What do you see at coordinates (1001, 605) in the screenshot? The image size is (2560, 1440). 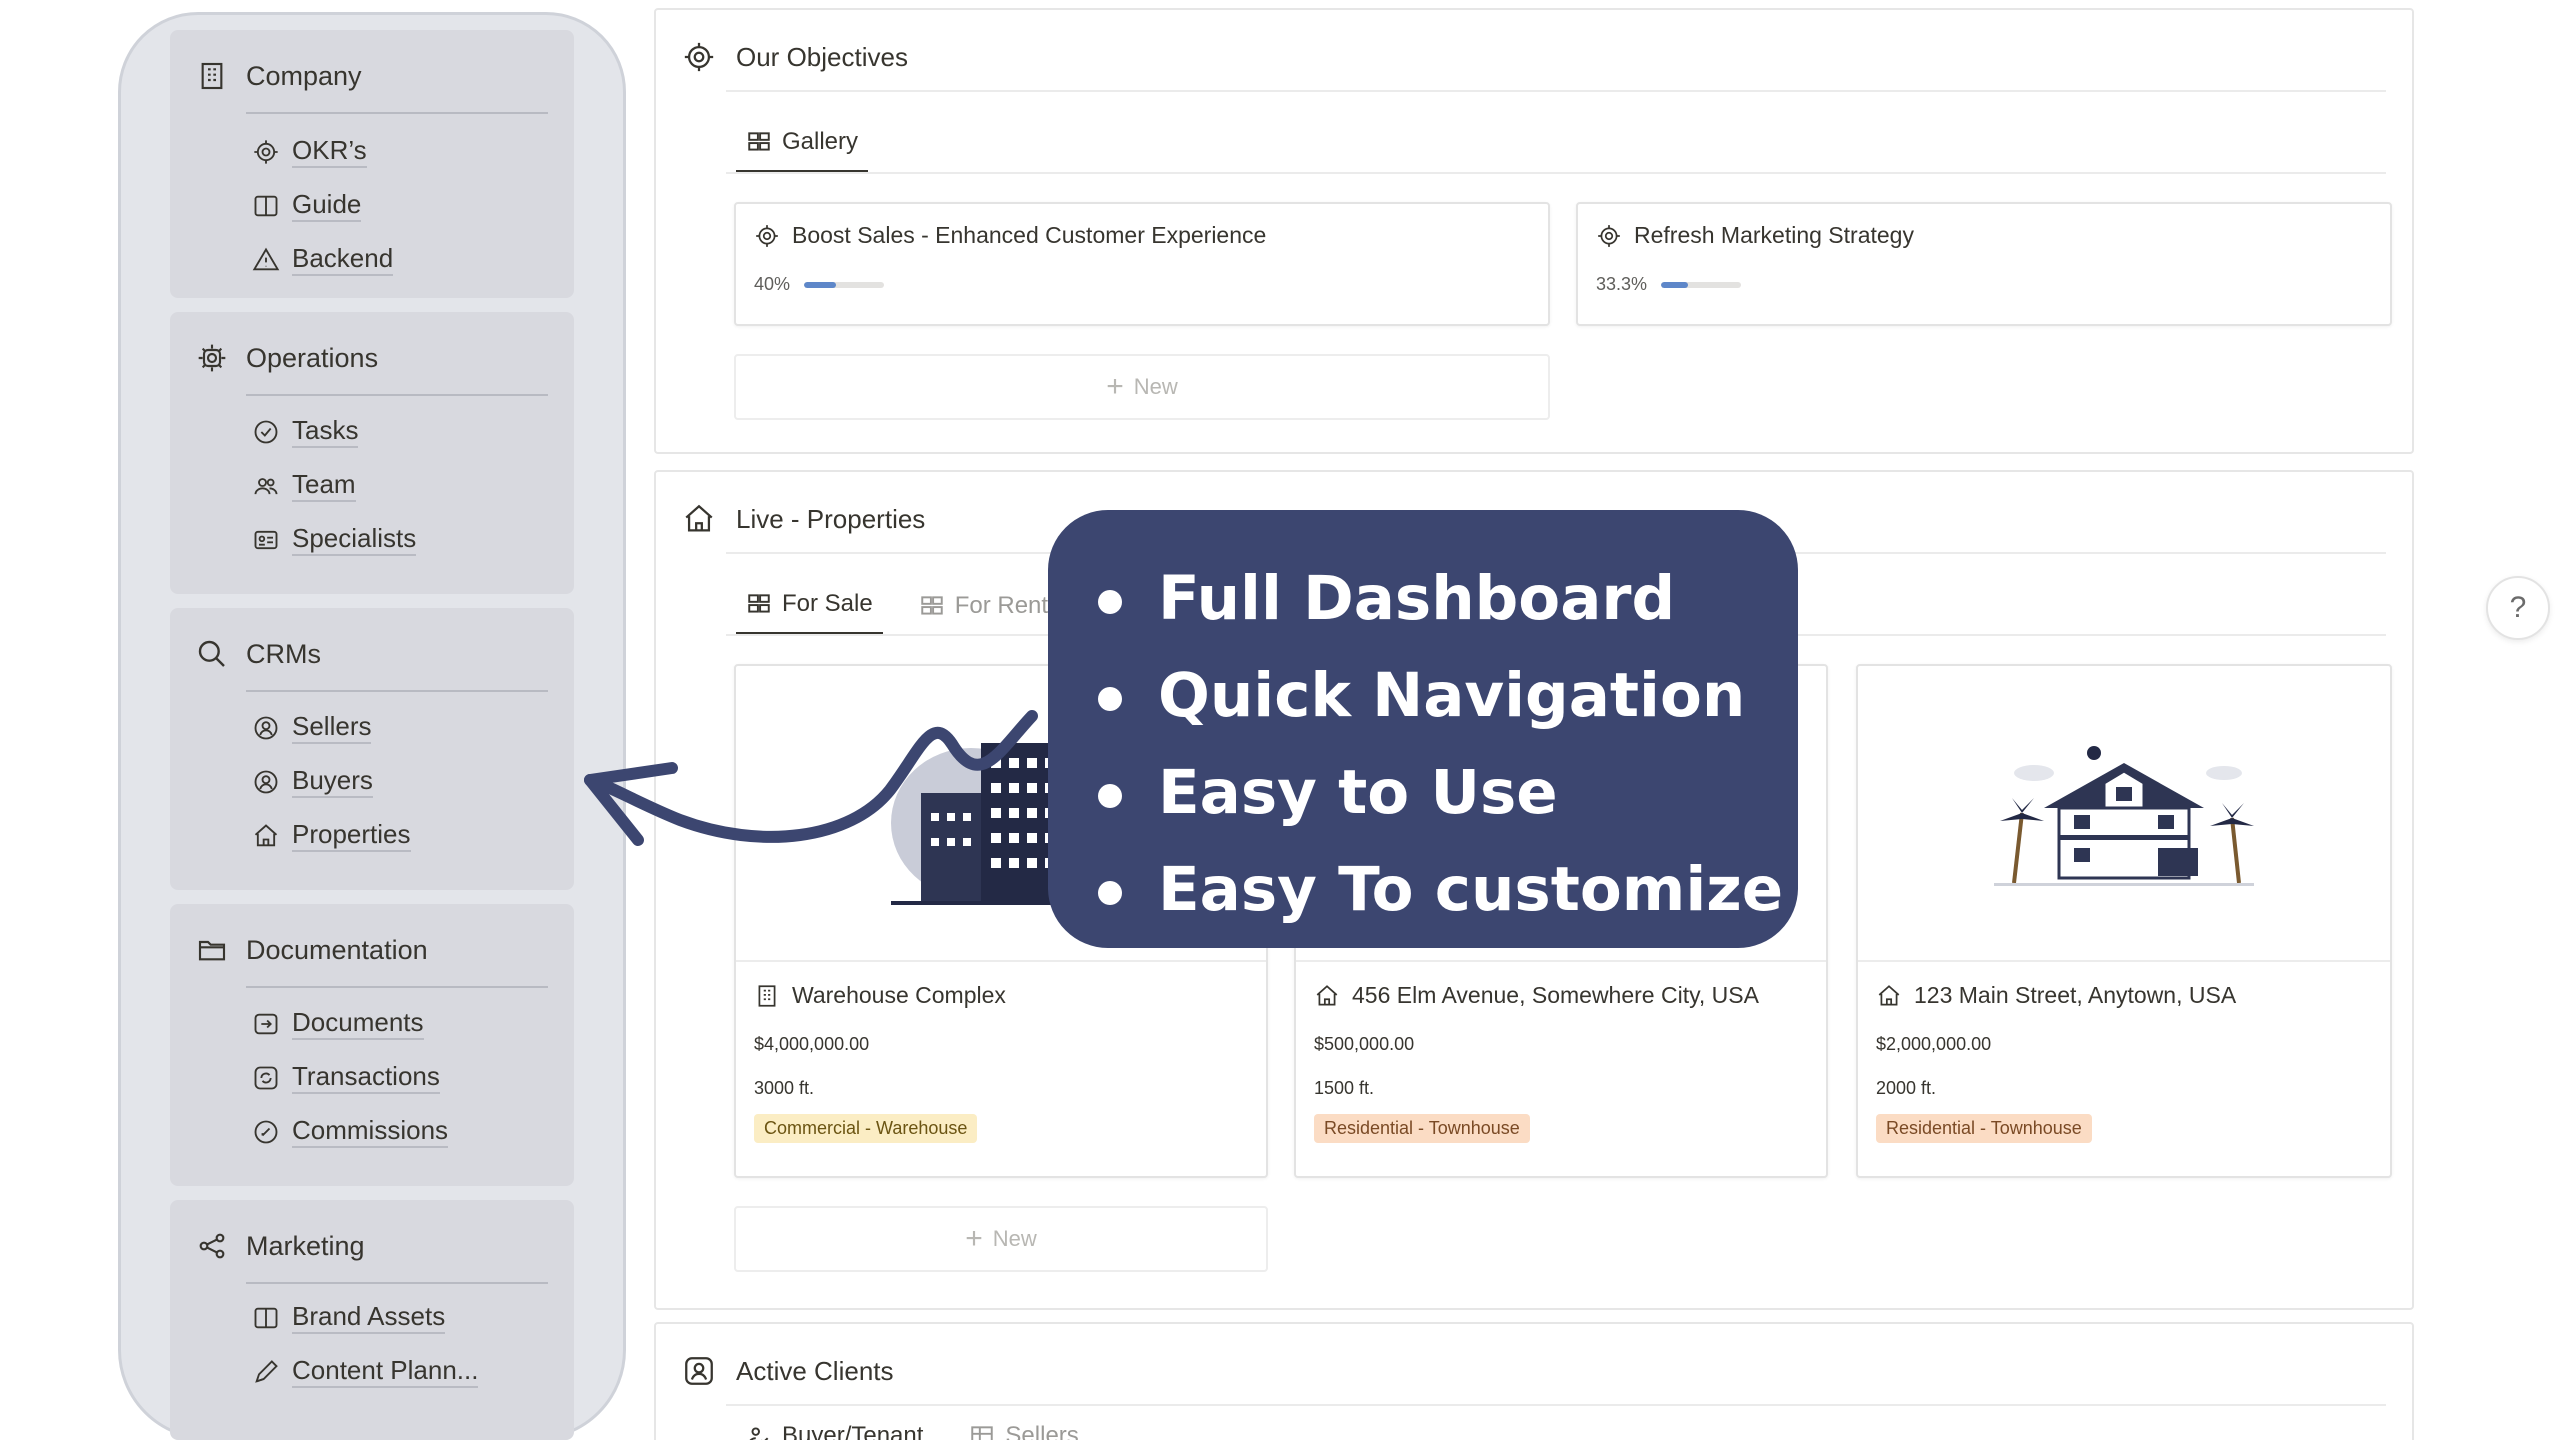 I see `tab-label: For Rent` at bounding box center [1001, 605].